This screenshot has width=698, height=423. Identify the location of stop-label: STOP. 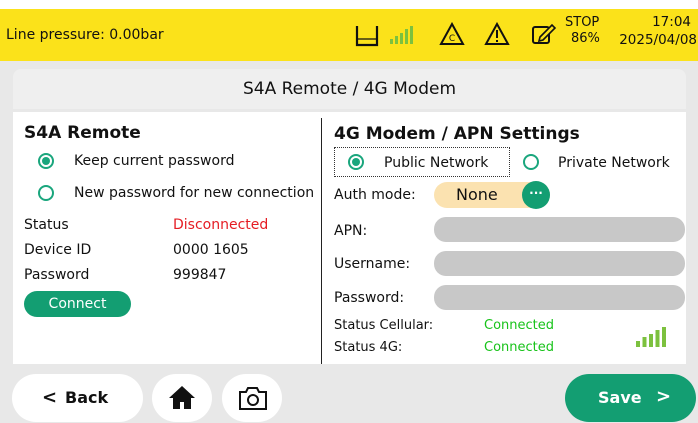
(582, 22).